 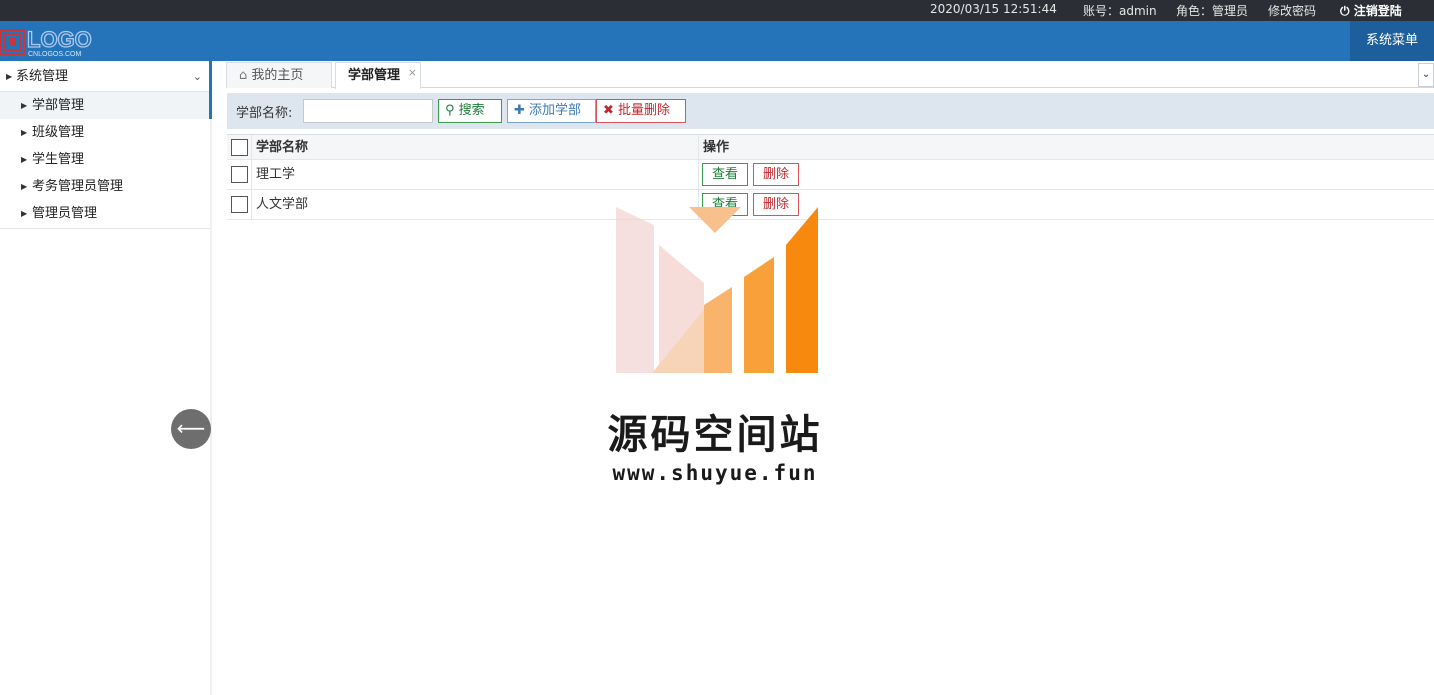 I want to click on add-department-button: ✚ 添加学部, so click(x=551, y=111).